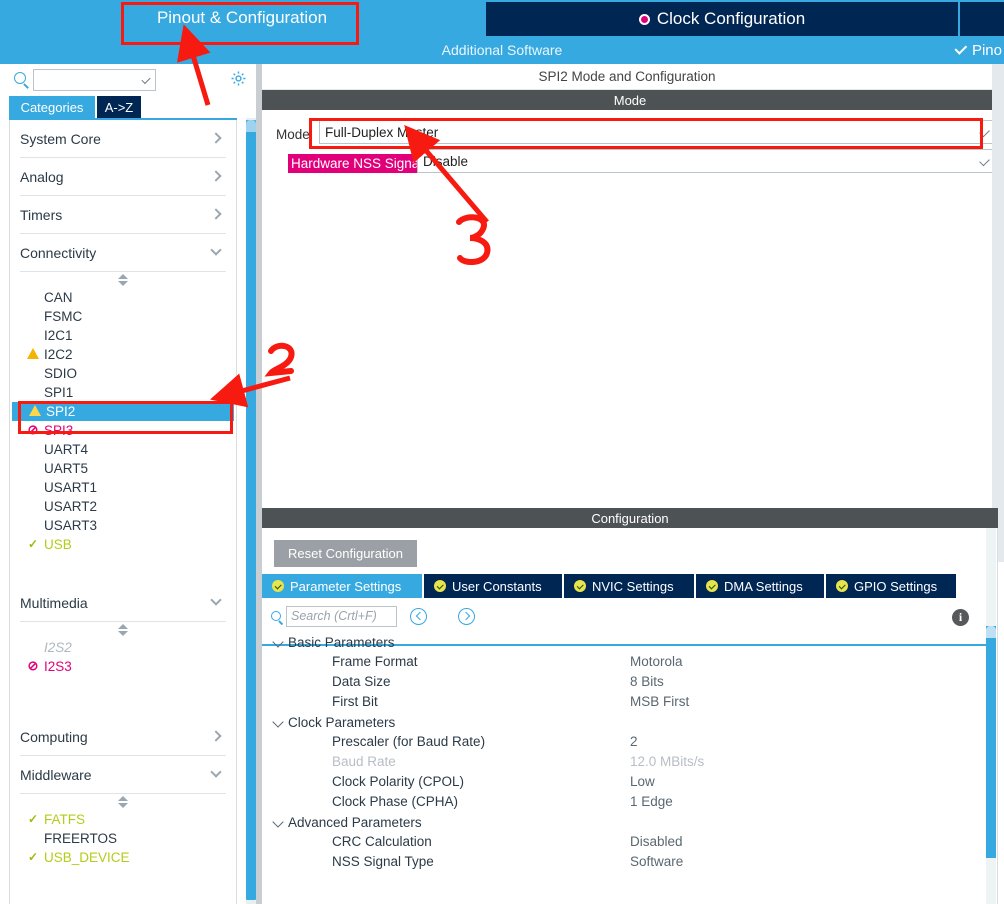  I want to click on reset-configuration-button: Reset Configuration, so click(345, 553).